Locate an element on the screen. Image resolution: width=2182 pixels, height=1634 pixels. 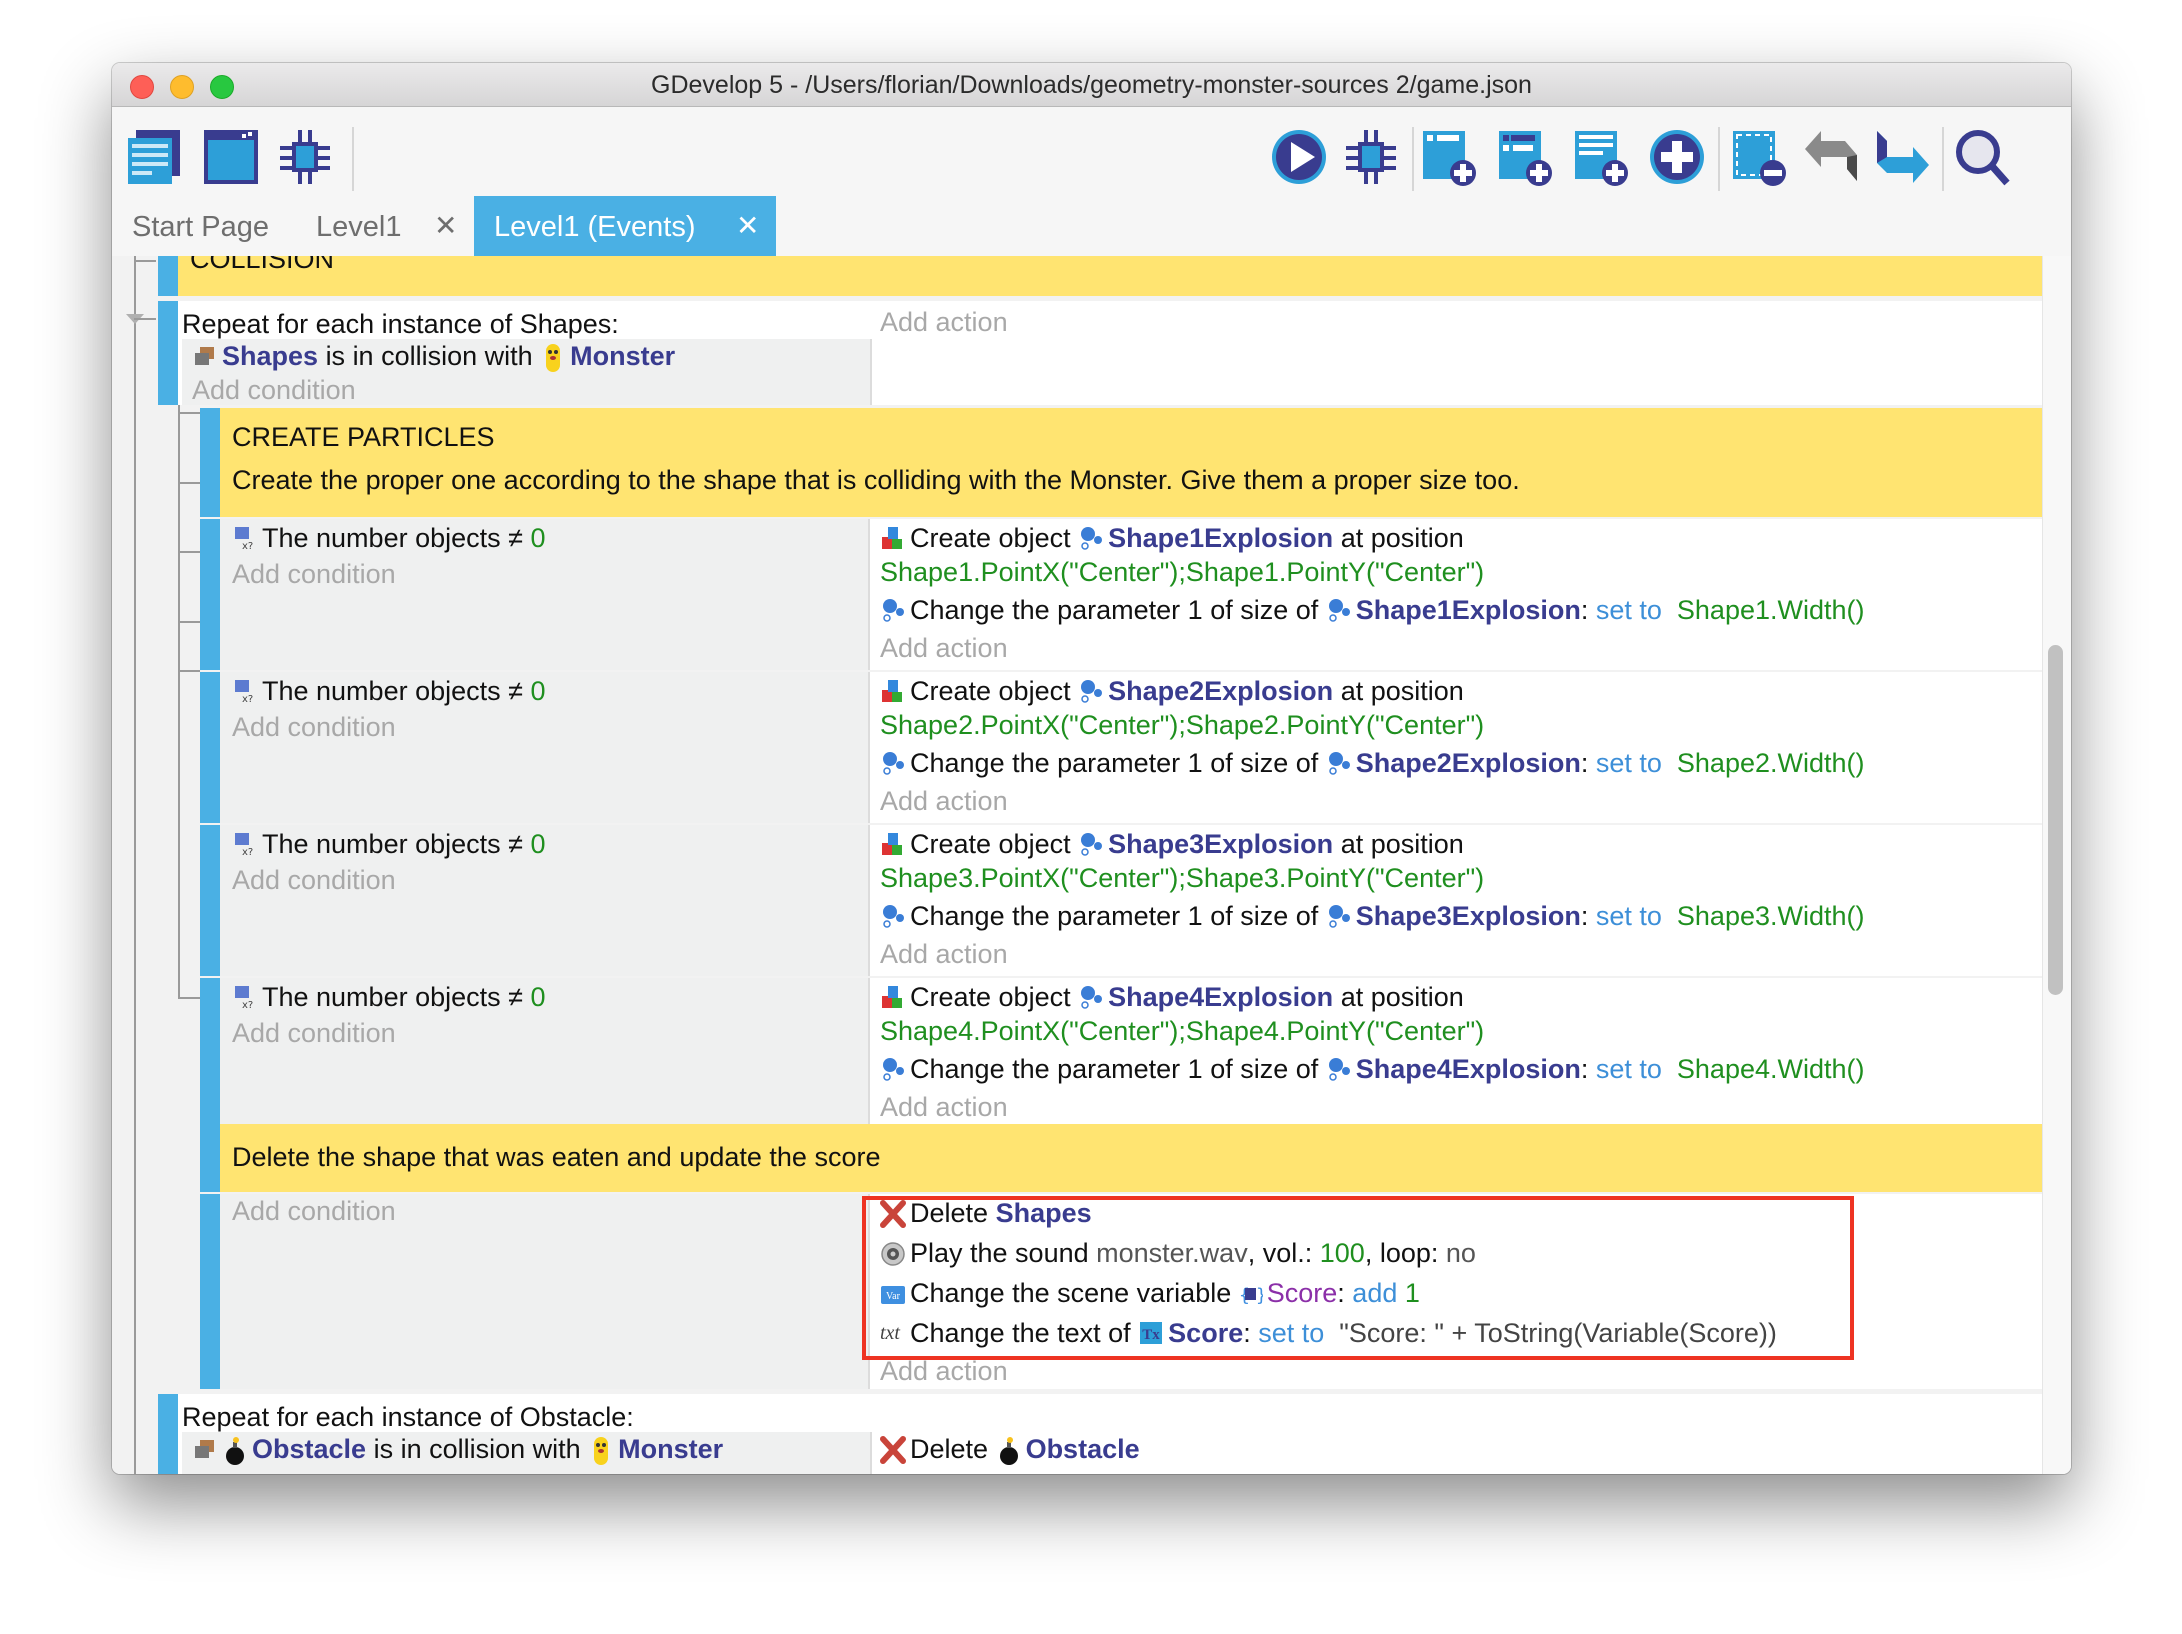
conditions-column: Obstacle is in collision with Monster is located at coordinates (526, 1453).